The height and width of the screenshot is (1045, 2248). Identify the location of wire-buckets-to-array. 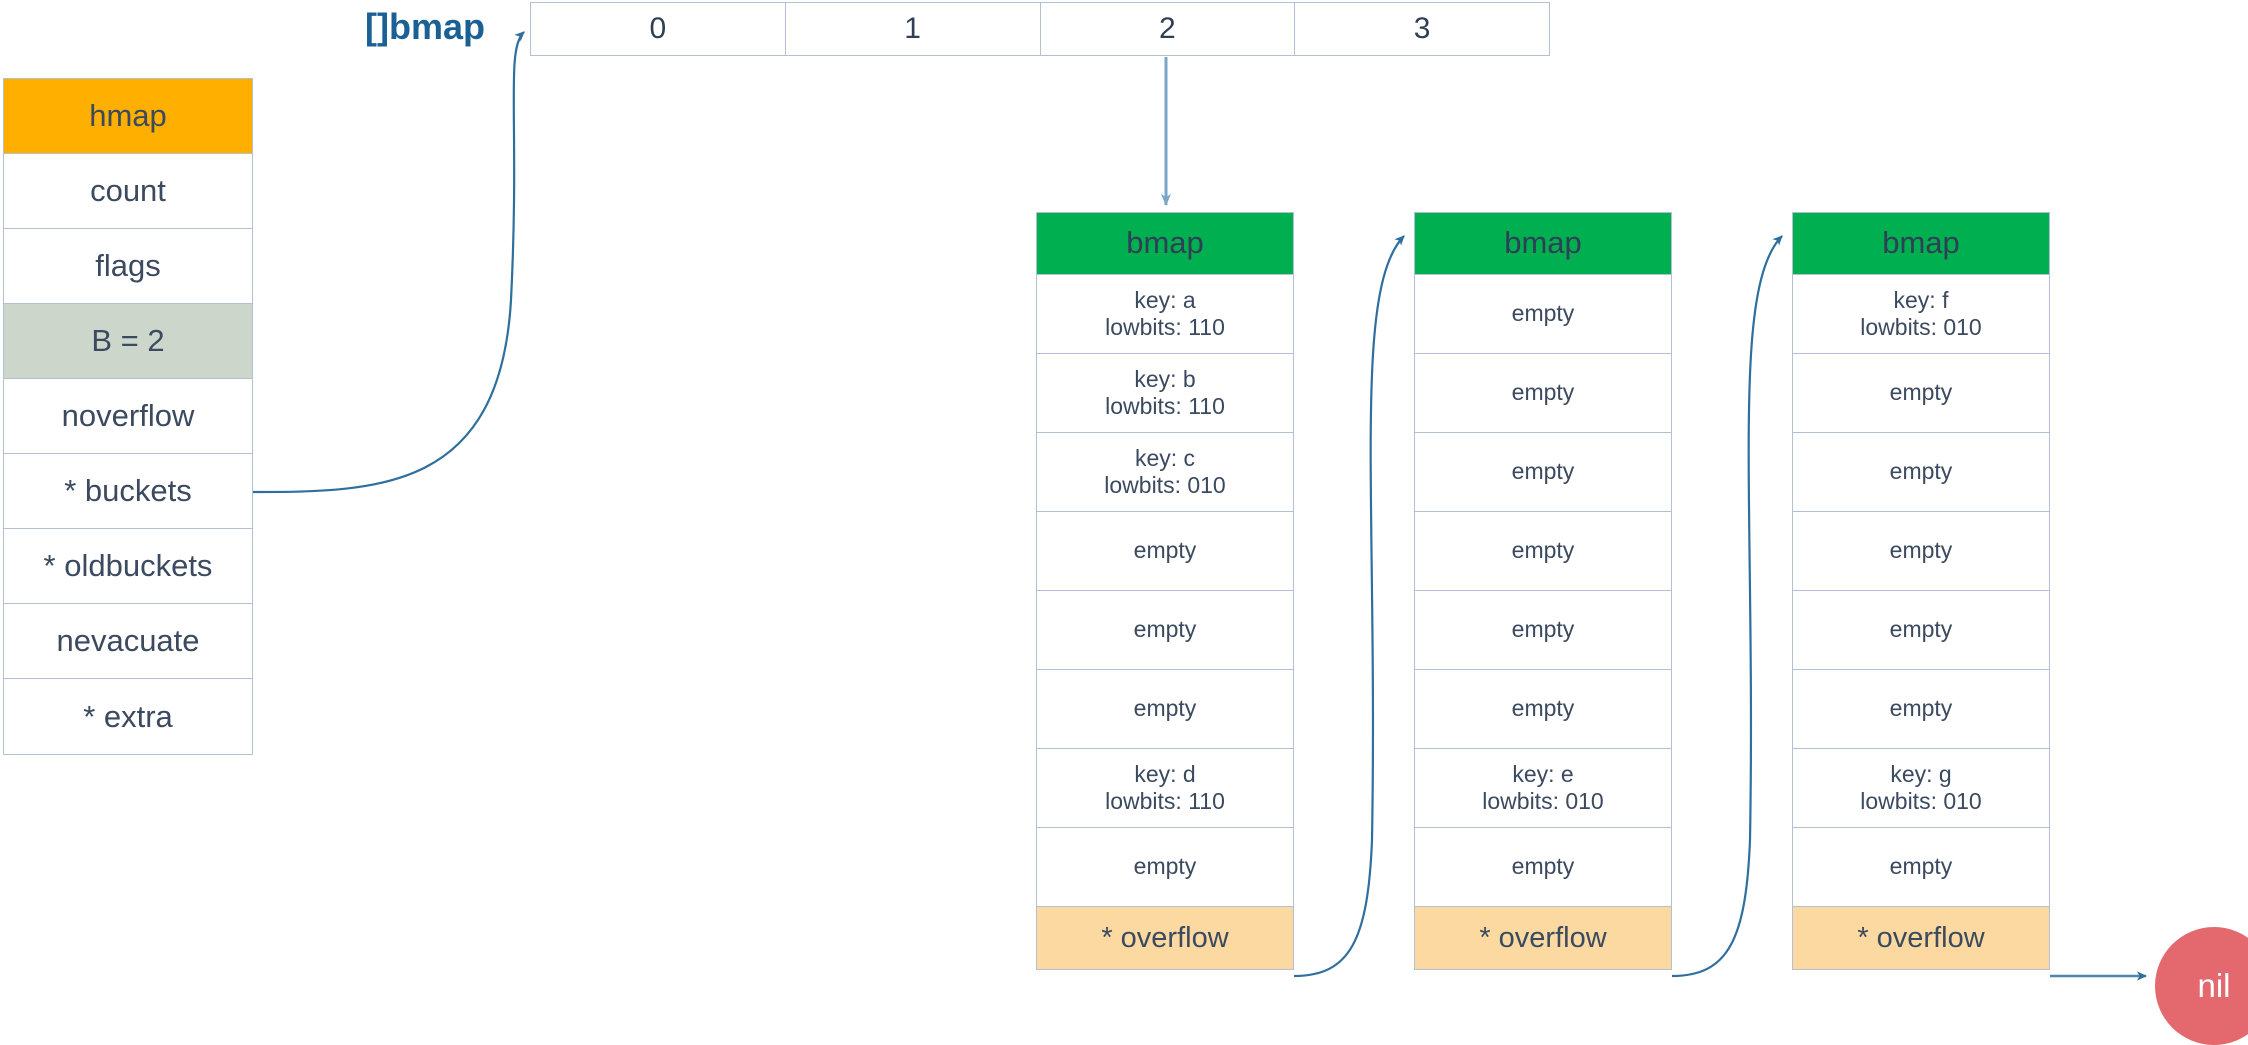
(388, 262).